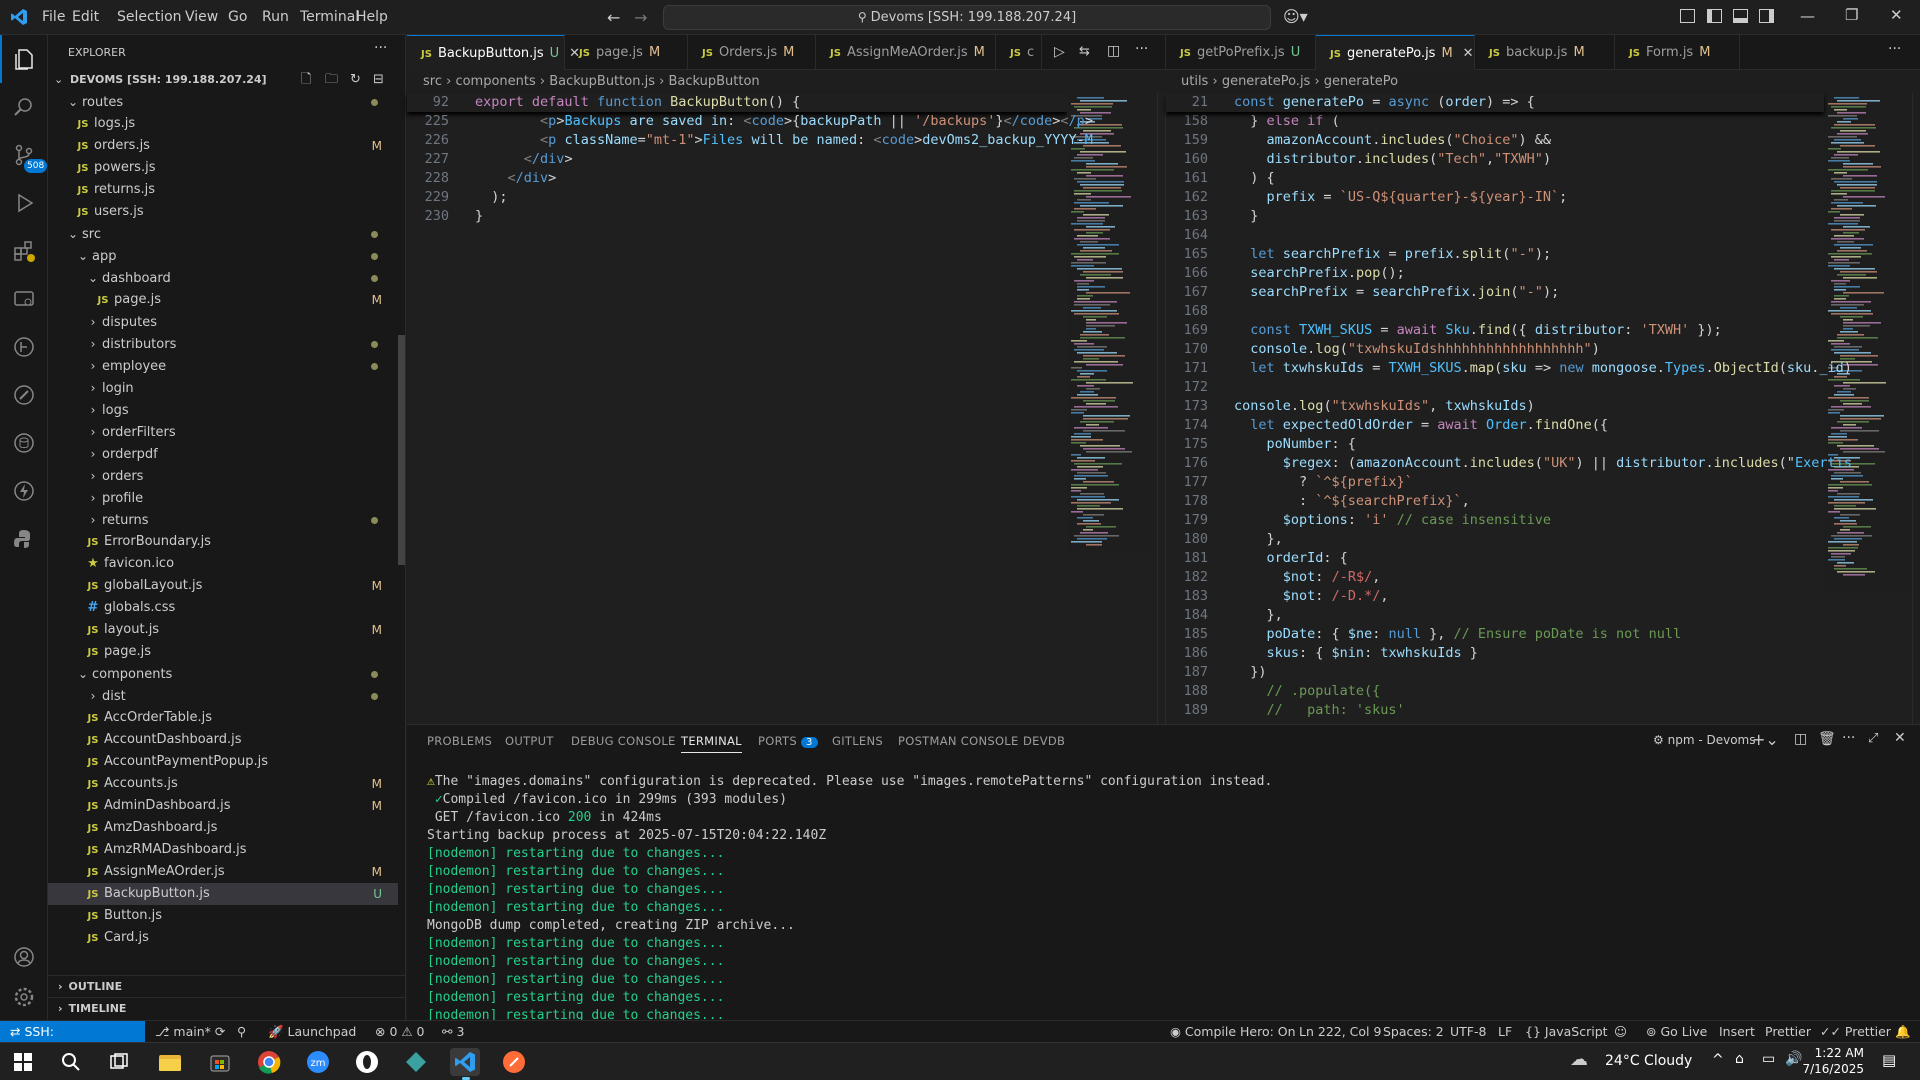 The image size is (1920, 1080). I want to click on postman-icon, so click(24, 395).